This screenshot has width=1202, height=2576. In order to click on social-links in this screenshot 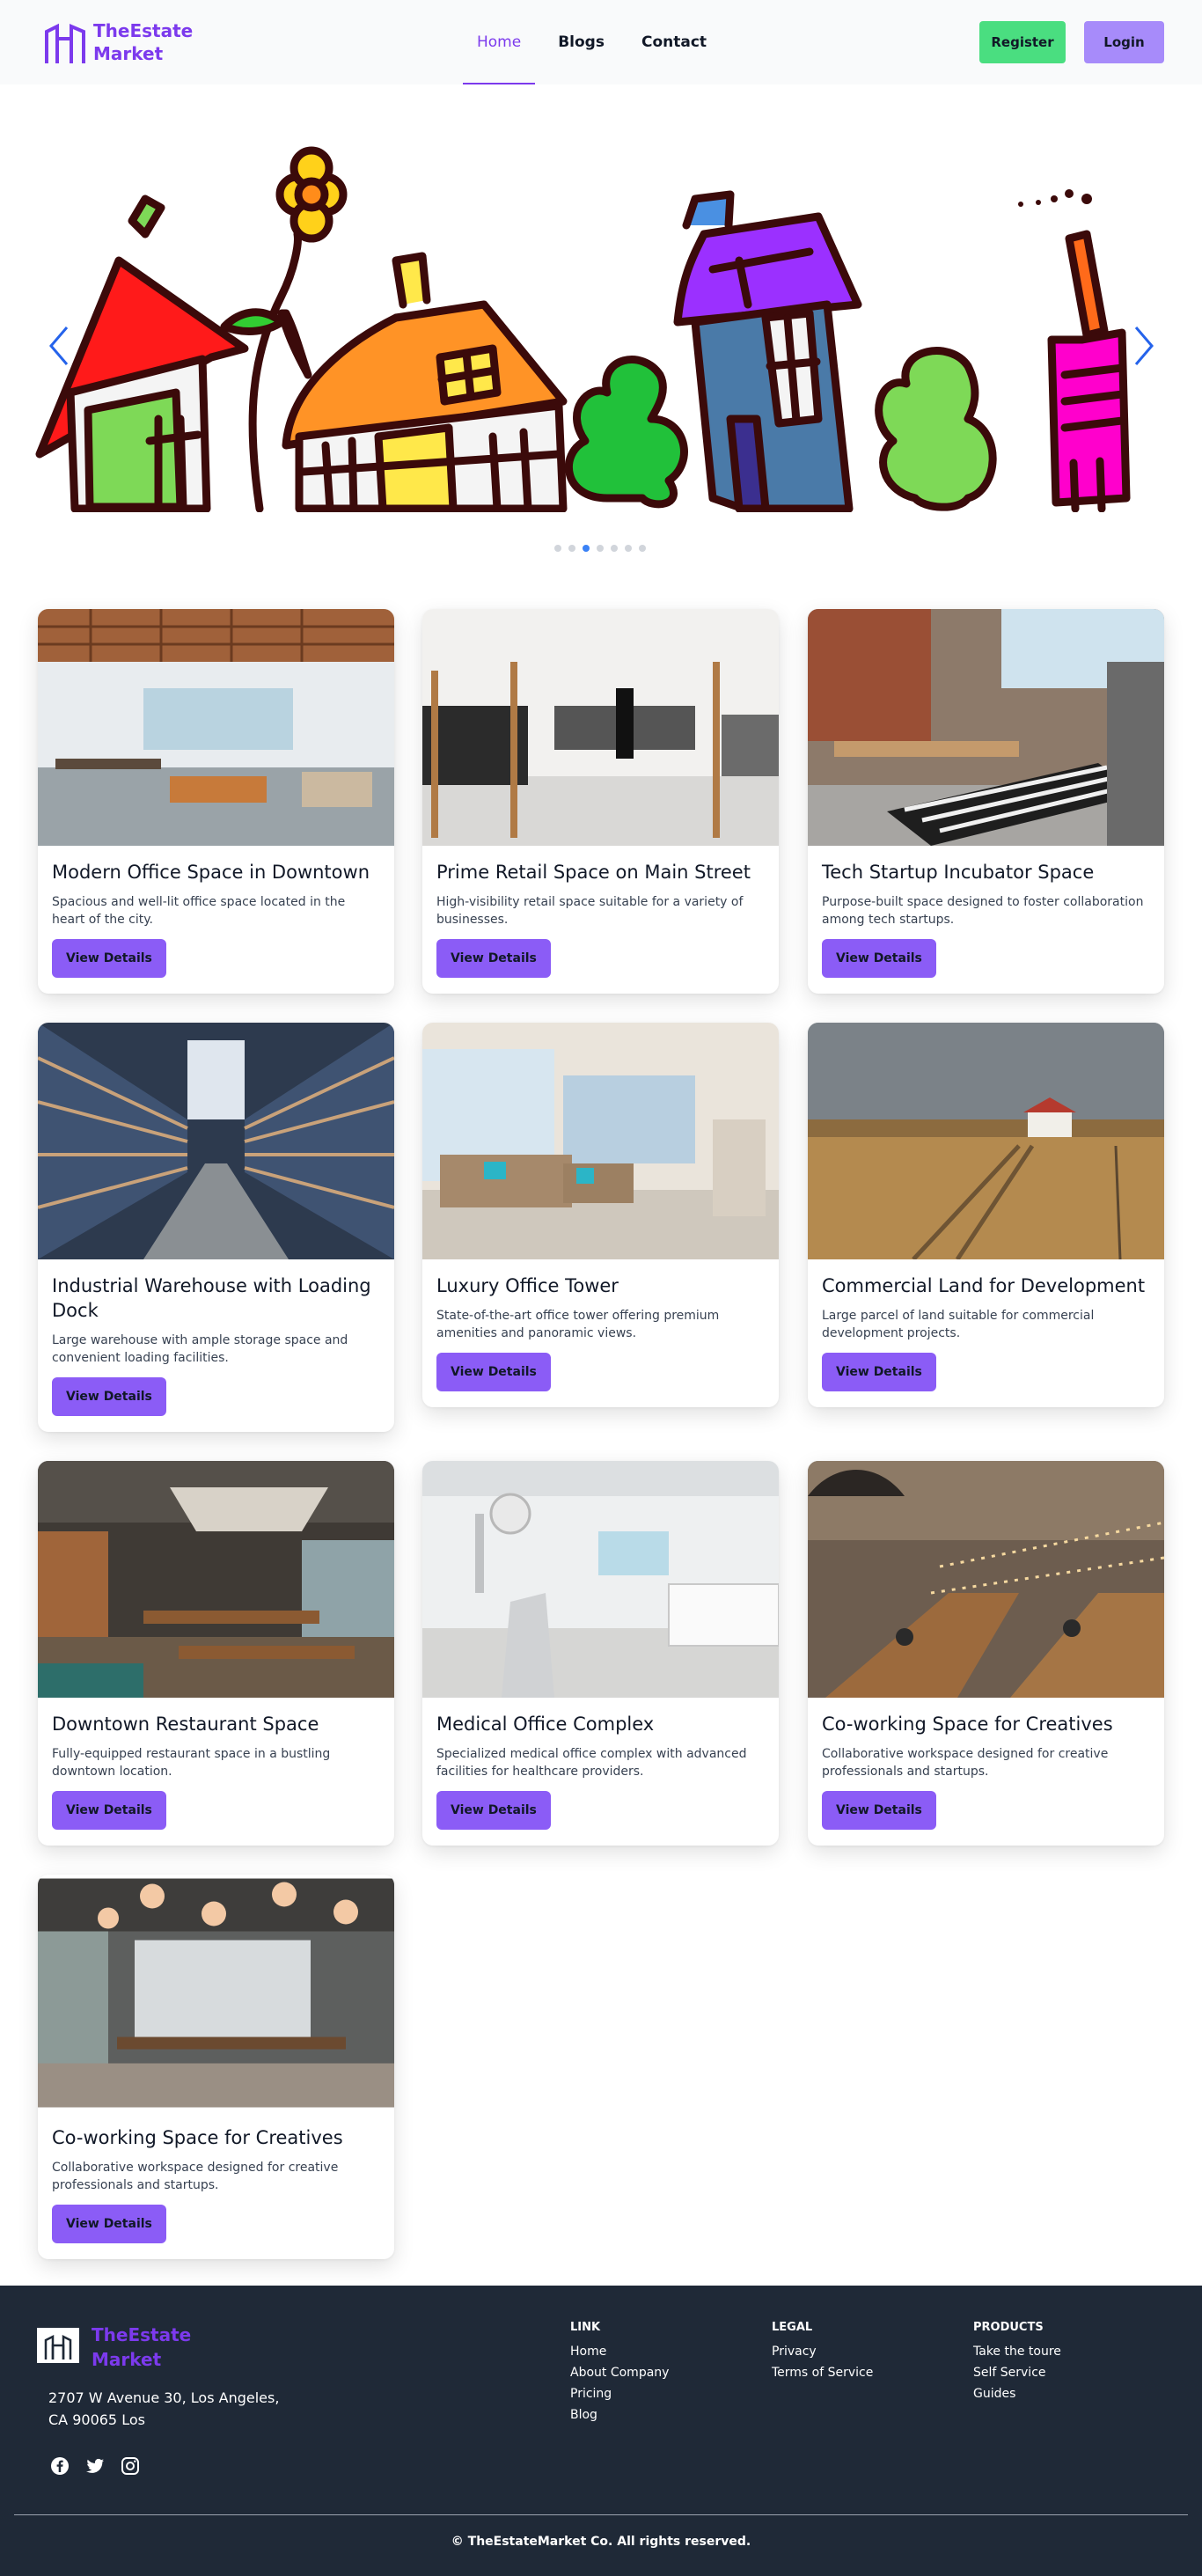, I will do `click(102, 2466)`.